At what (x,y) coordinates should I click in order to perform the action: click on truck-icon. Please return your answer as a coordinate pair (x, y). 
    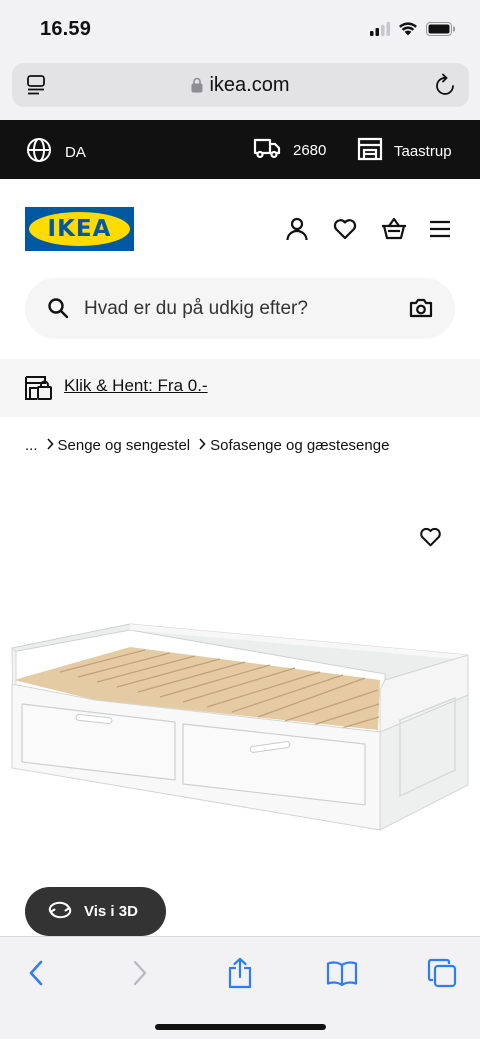
    Looking at the image, I should click on (267, 150).